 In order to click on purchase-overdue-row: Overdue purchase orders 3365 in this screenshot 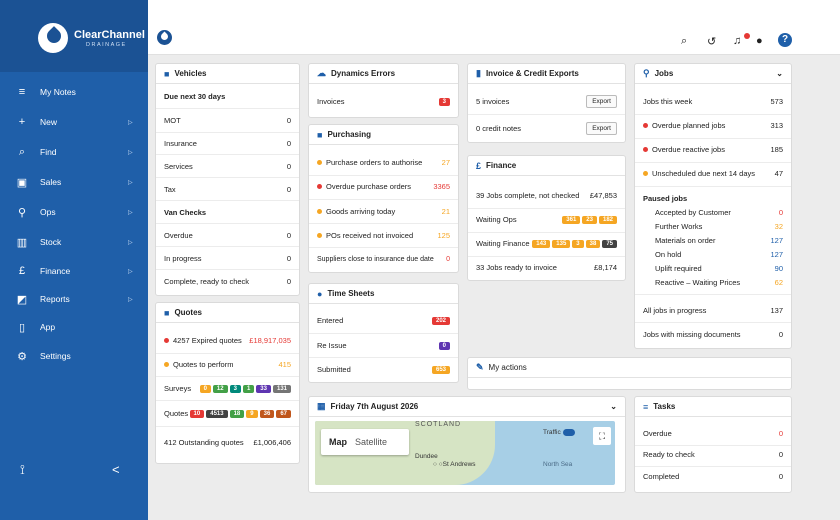, I will do `click(383, 186)`.